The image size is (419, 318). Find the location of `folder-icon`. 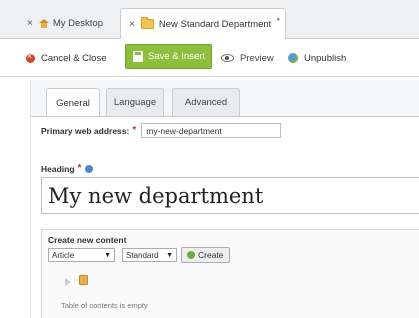

folder-icon is located at coordinates (147, 23).